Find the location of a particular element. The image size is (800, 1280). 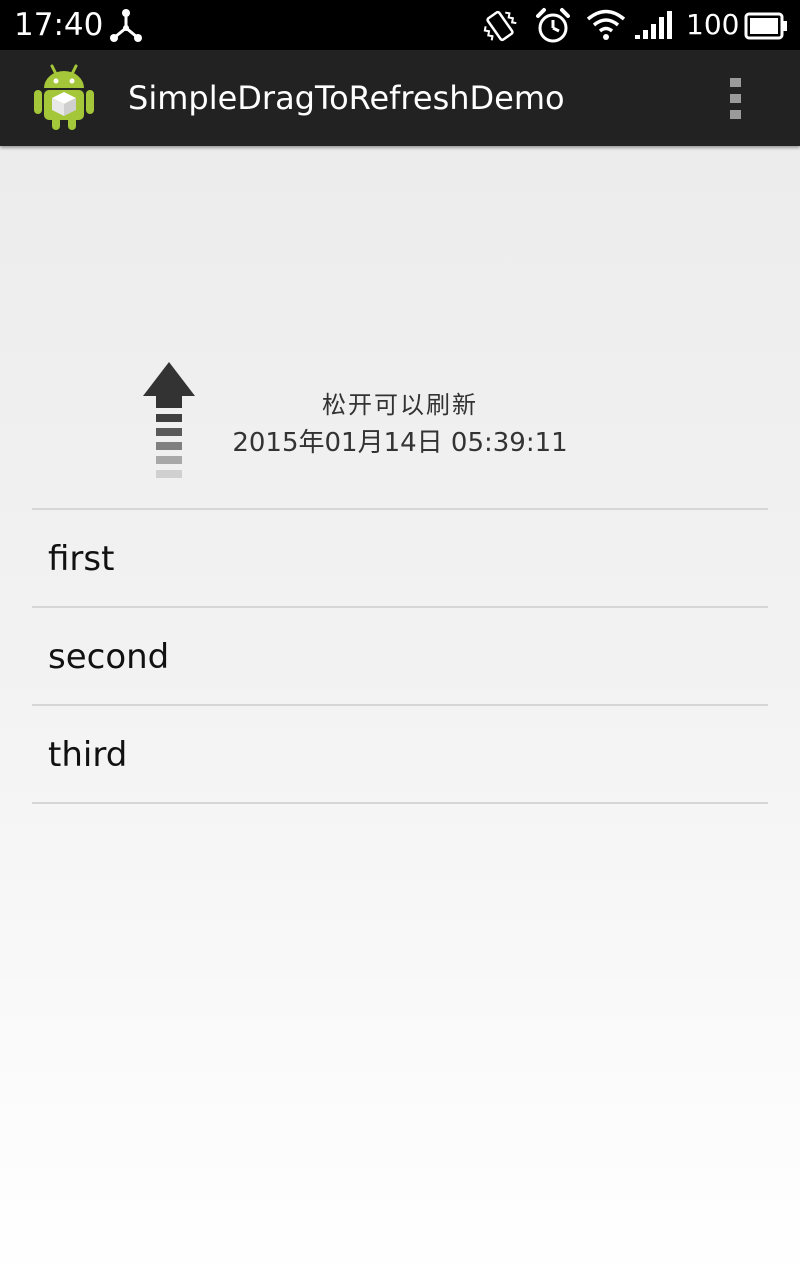

app-title: SimpleDragToRefreshDemo is located at coordinates (346, 98).